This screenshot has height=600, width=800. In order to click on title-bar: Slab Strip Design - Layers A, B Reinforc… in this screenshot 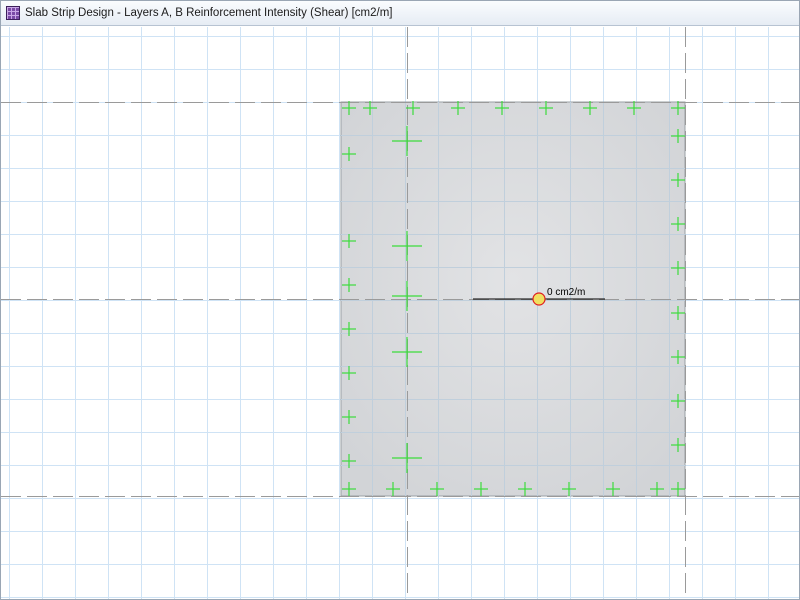, I will do `click(400, 13)`.